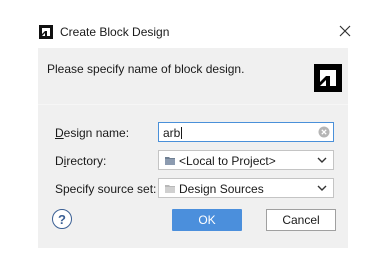 The image size is (372, 270). What do you see at coordinates (324, 132) in the screenshot?
I see `clear-icon` at bounding box center [324, 132].